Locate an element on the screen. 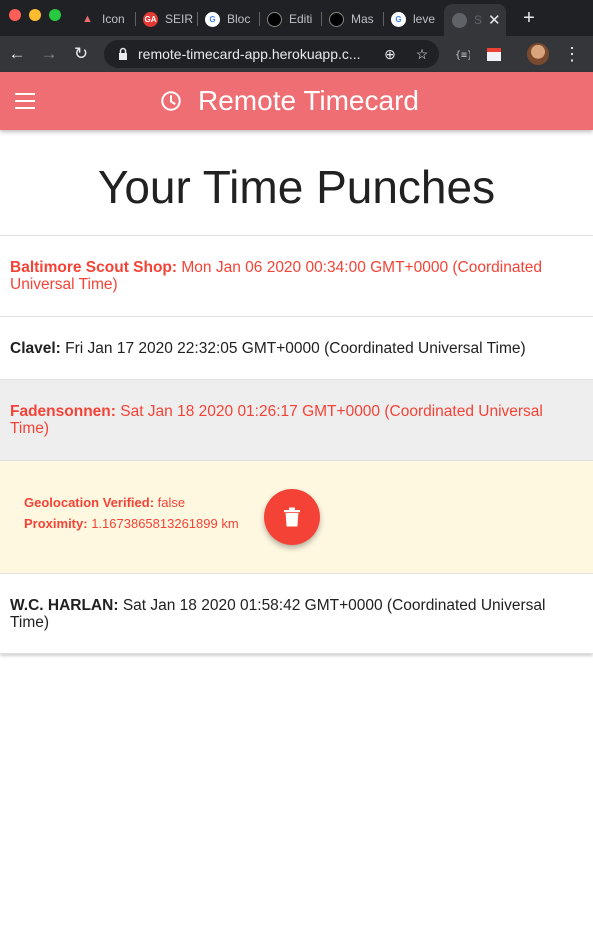 The width and height of the screenshot is (593, 930). more-menu-icon: ⋮ is located at coordinates (572, 54).